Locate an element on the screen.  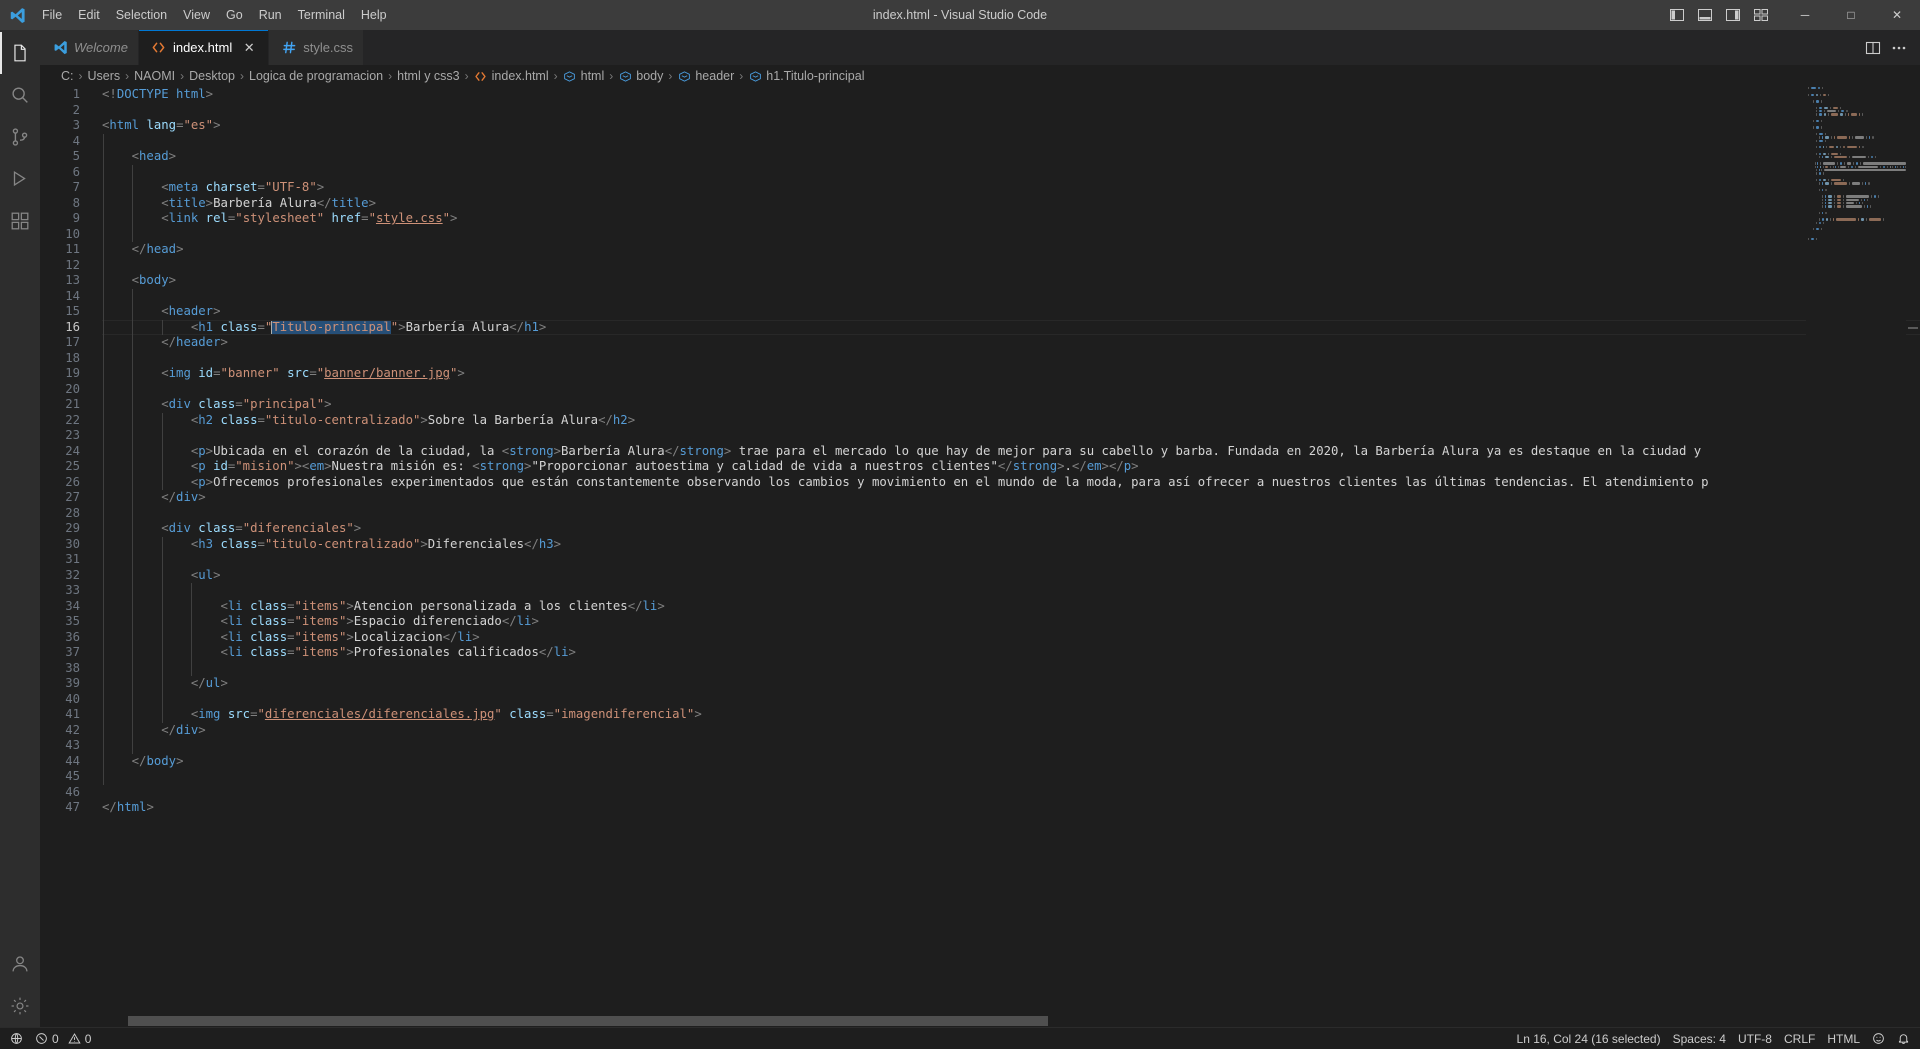
code-line: 27 </div> is located at coordinates (980, 498).